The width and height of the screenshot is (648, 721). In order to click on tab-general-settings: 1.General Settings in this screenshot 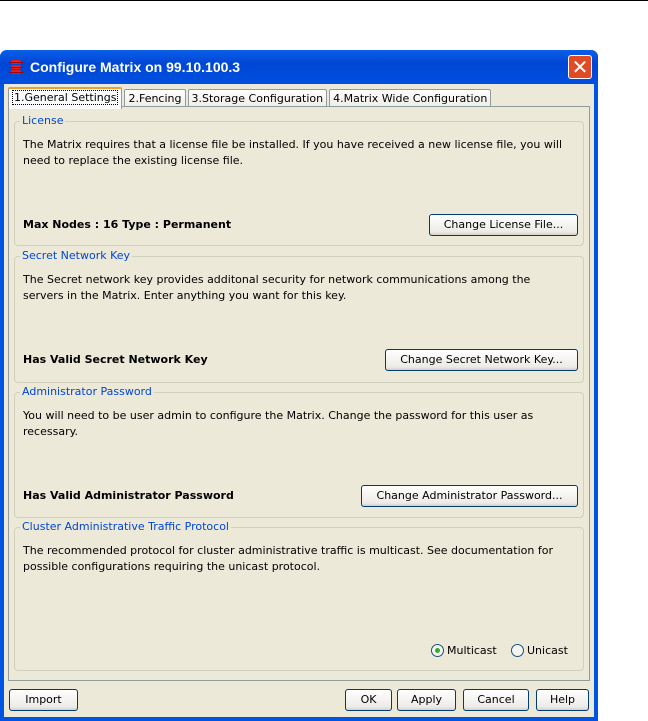, I will do `click(65, 98)`.